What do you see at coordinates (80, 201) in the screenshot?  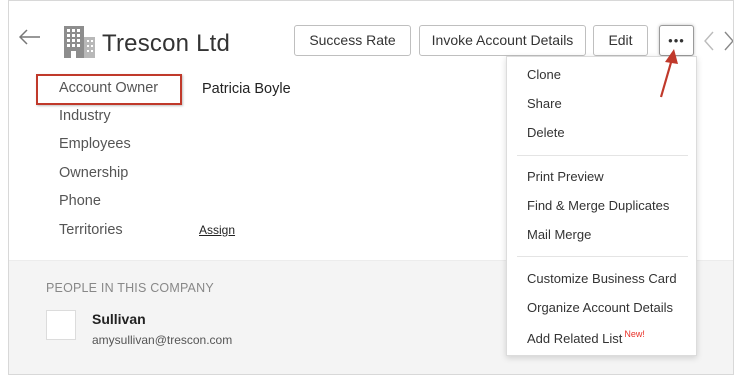 I see `field-label-phone: Phone` at bounding box center [80, 201].